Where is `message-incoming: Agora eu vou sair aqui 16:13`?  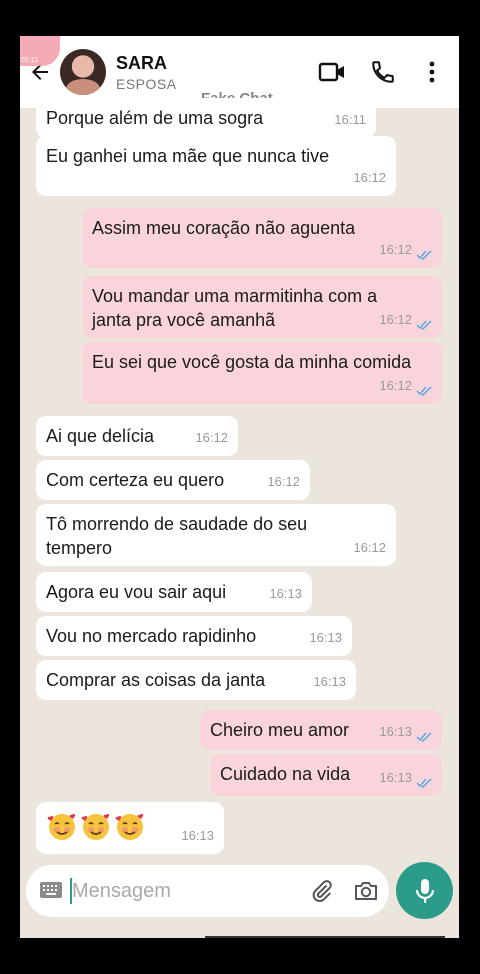
message-incoming: Agora eu vou sair aqui 16:13 is located at coordinates (174, 592).